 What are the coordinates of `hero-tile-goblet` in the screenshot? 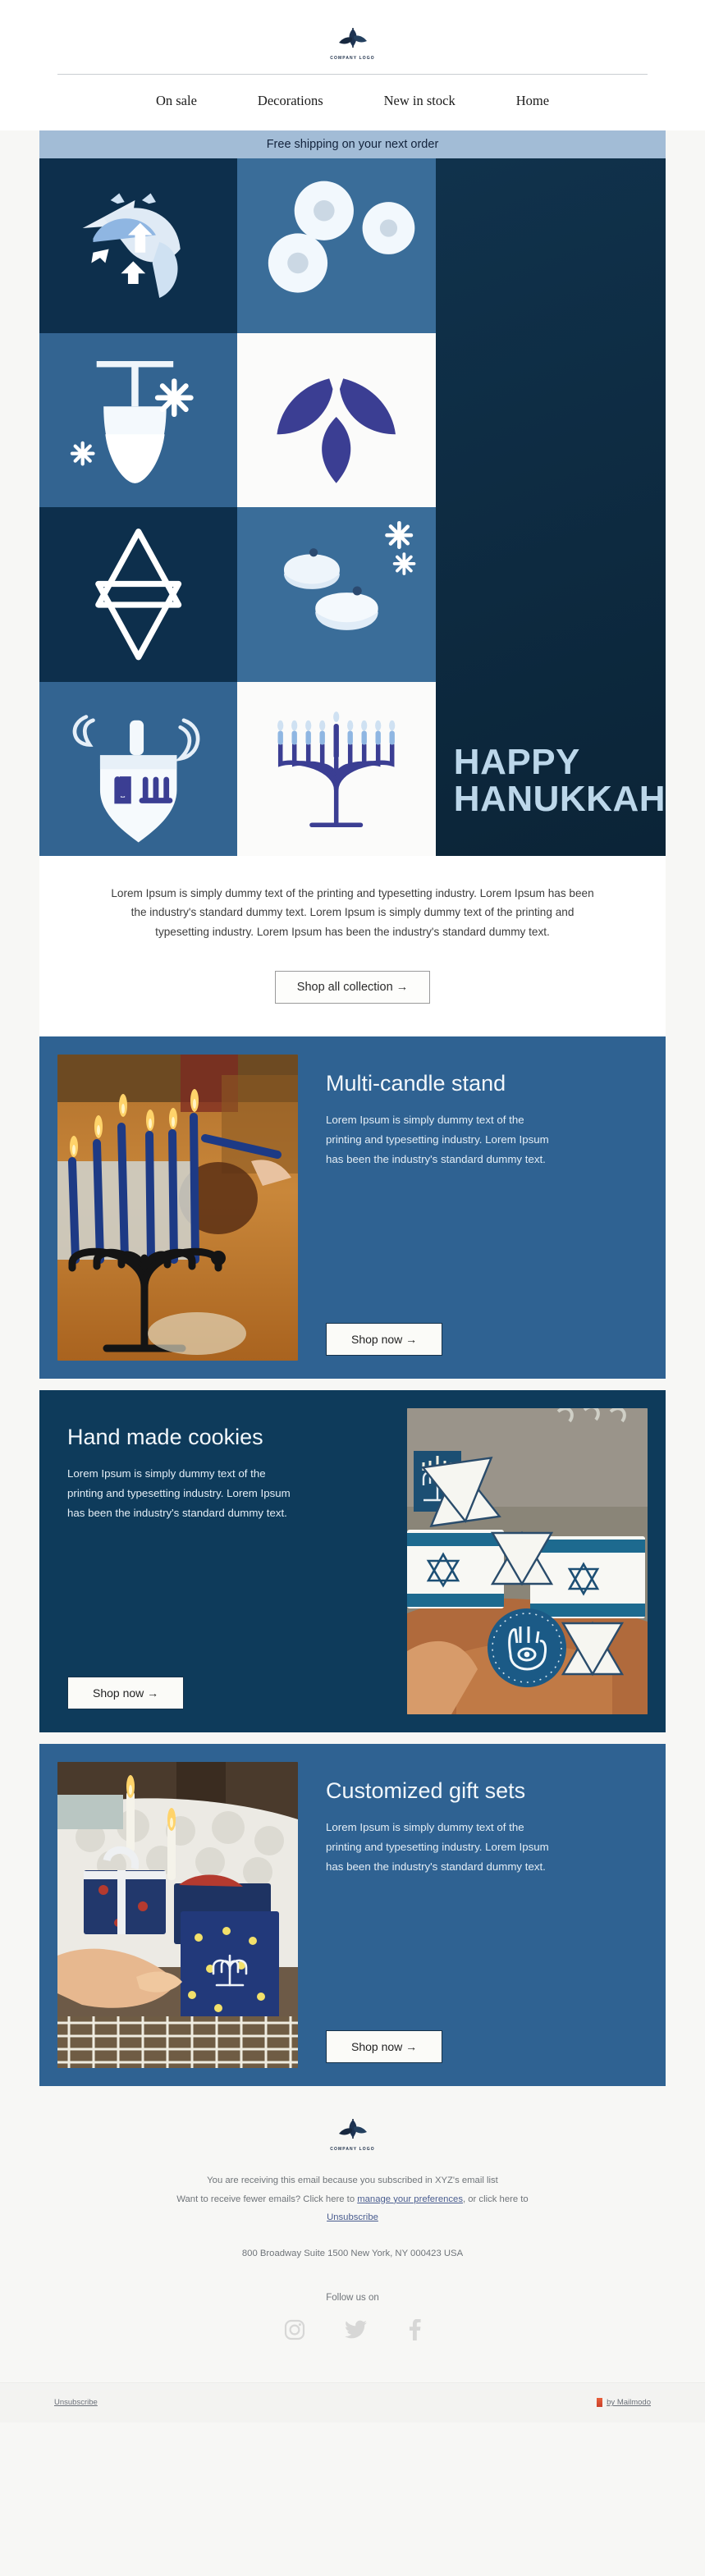 It's located at (138, 419).